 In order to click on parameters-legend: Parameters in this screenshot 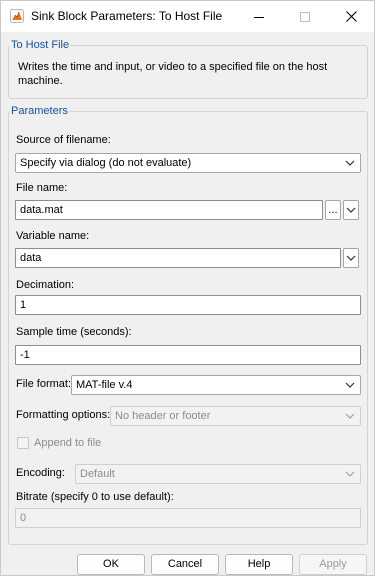, I will do `click(39, 111)`.